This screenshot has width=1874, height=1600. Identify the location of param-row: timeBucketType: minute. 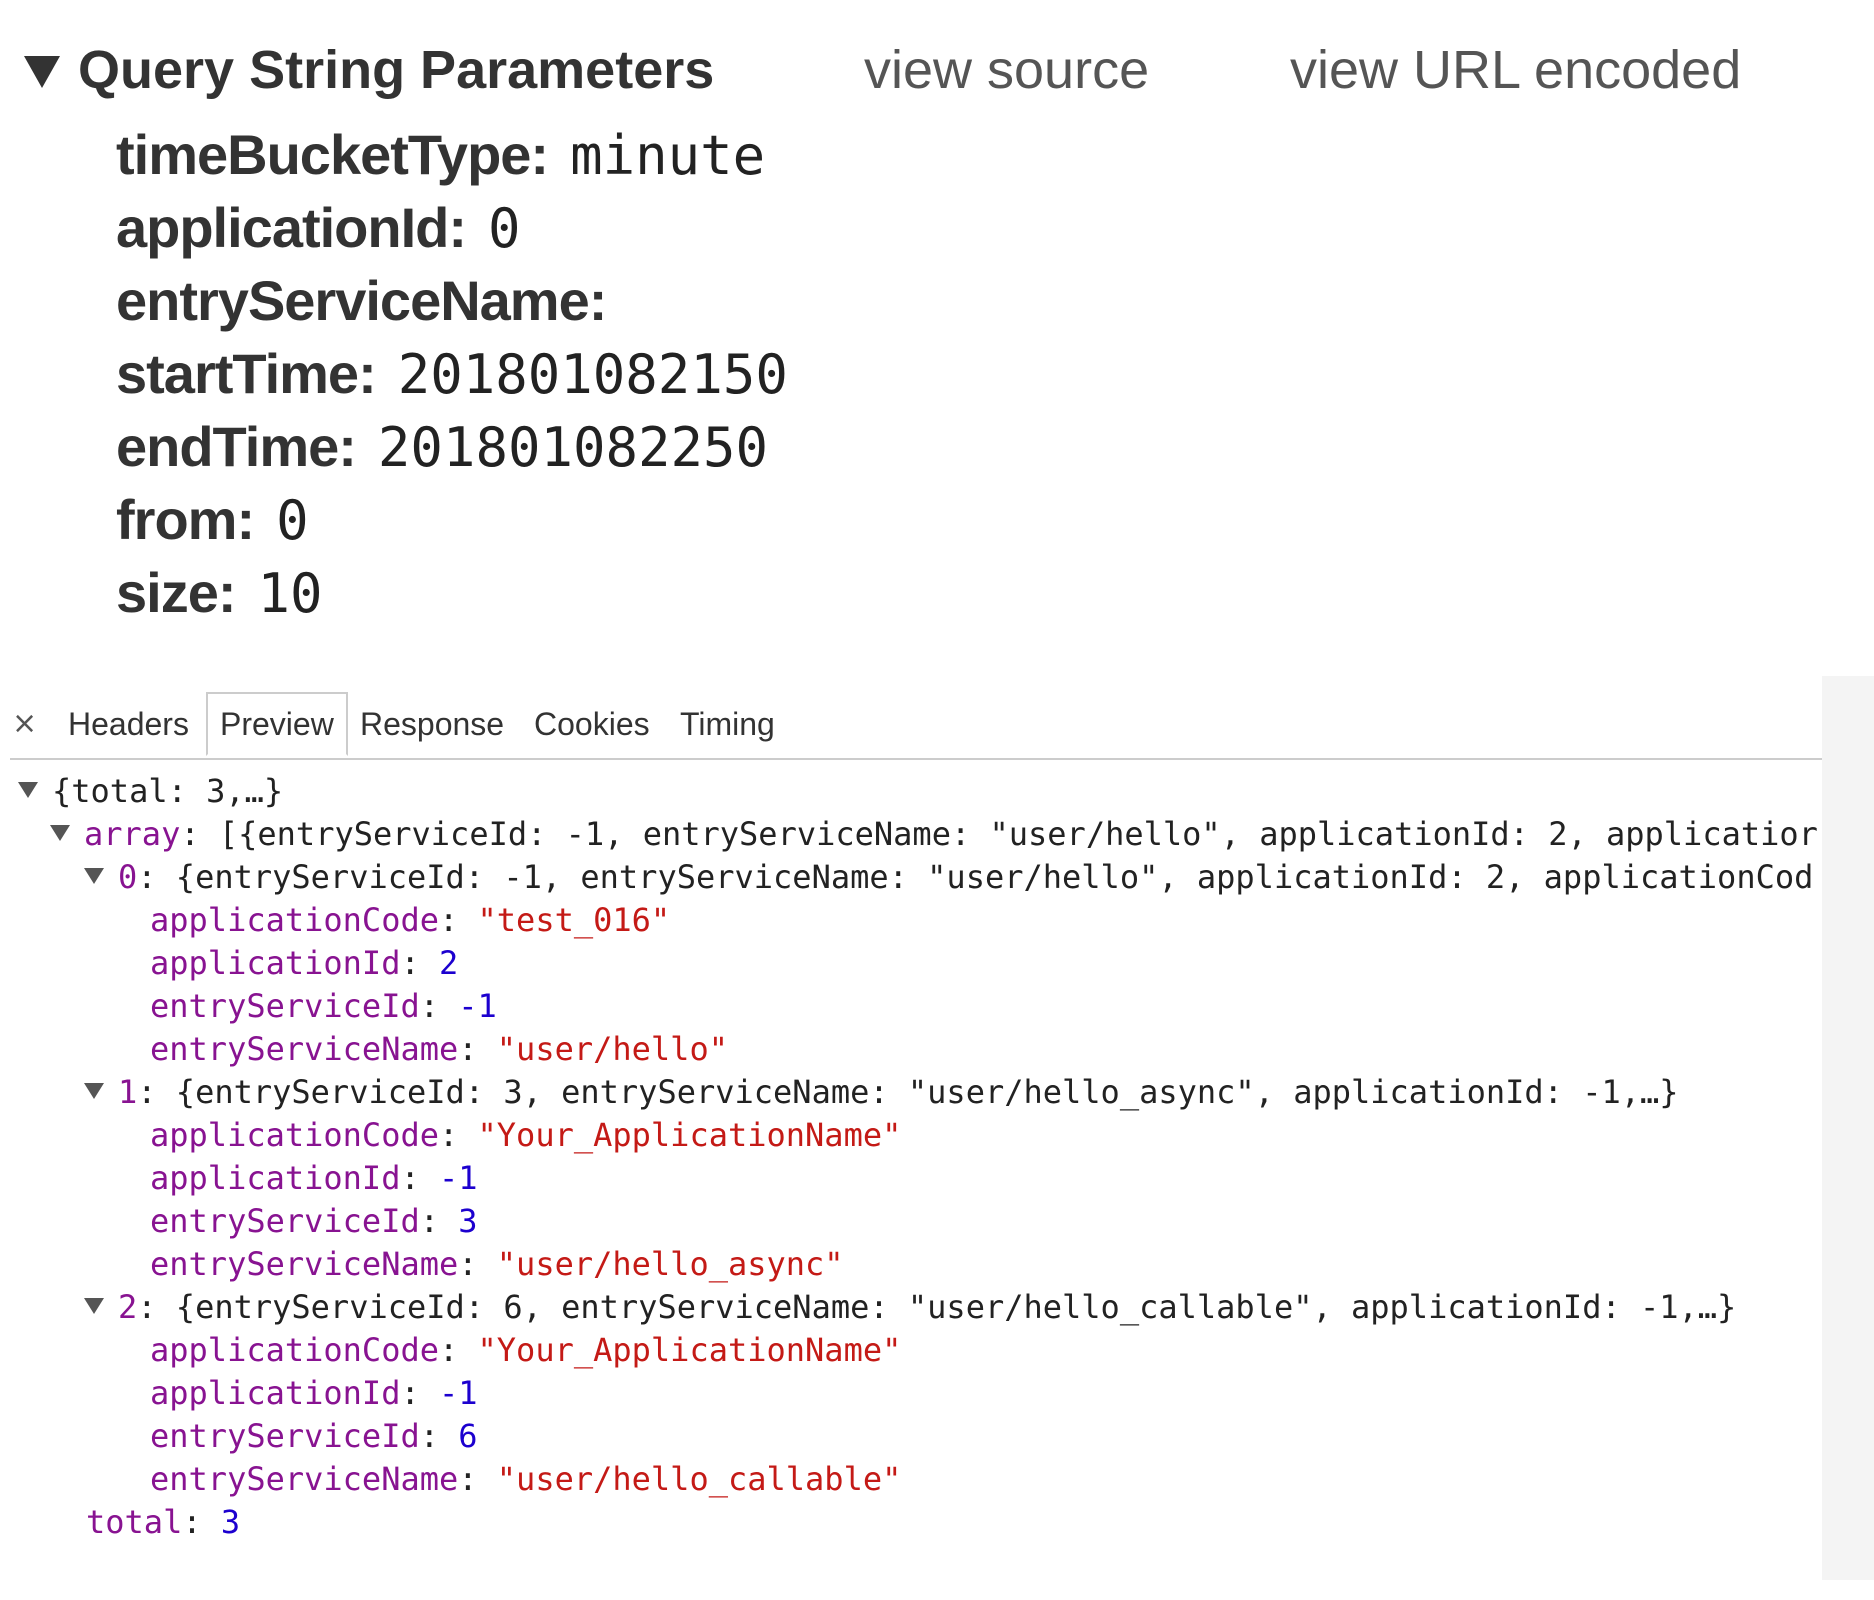
(452, 154).